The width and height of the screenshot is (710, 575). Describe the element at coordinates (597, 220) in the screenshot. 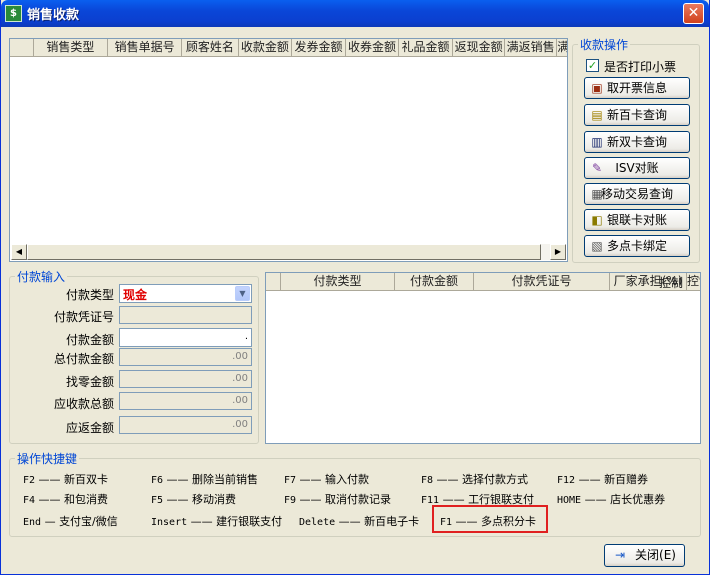

I see `unionpay-icon: ◧` at that location.